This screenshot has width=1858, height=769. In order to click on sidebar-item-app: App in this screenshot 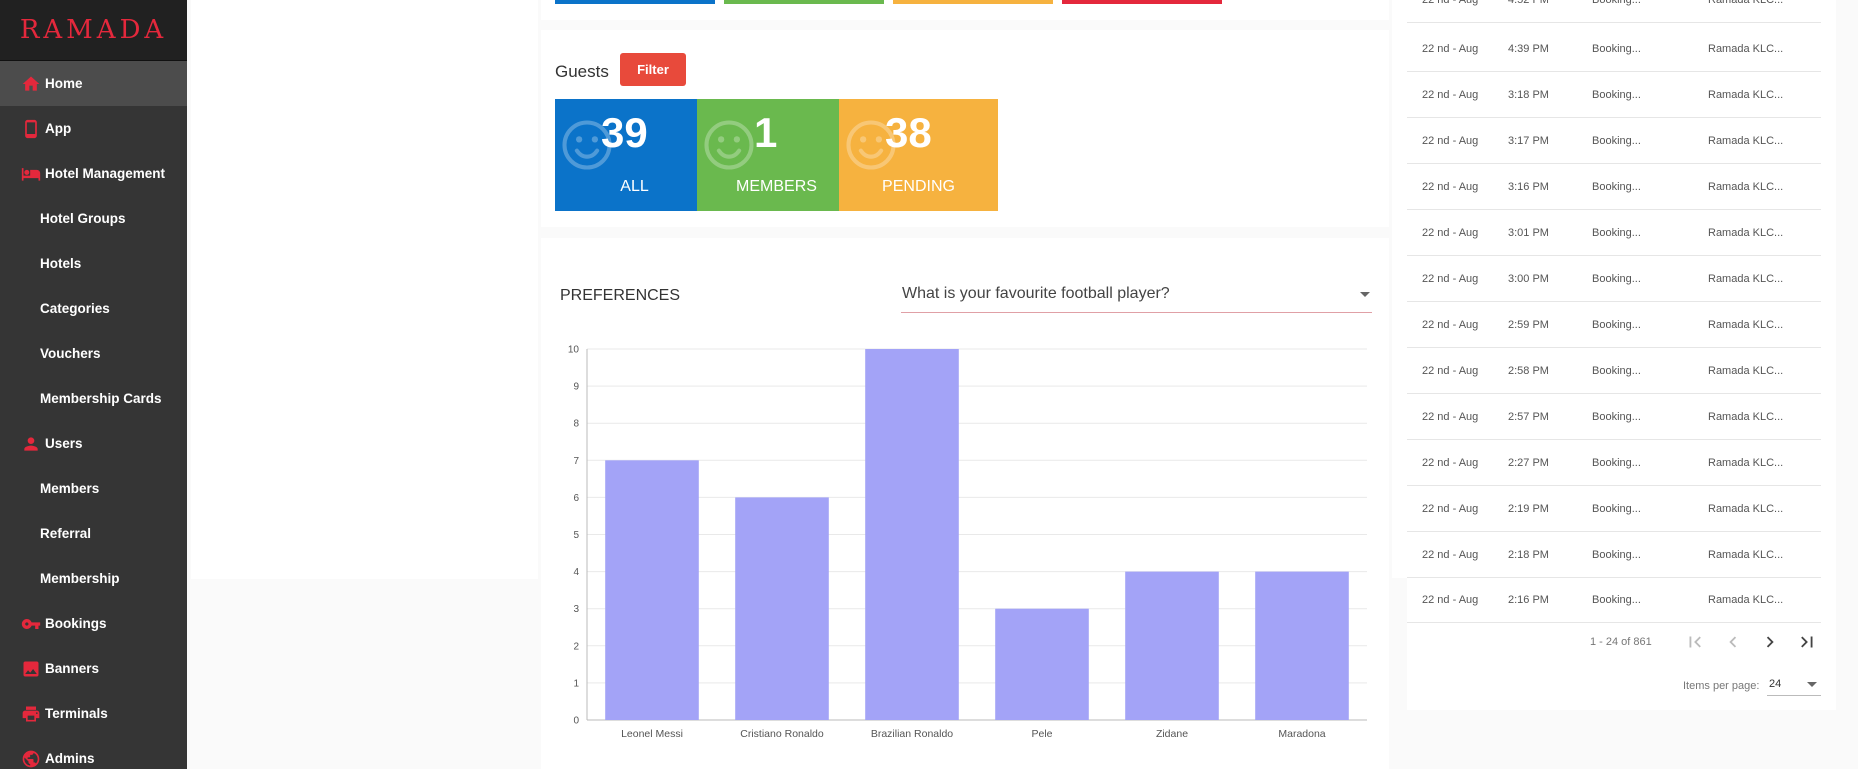, I will do `click(93, 128)`.